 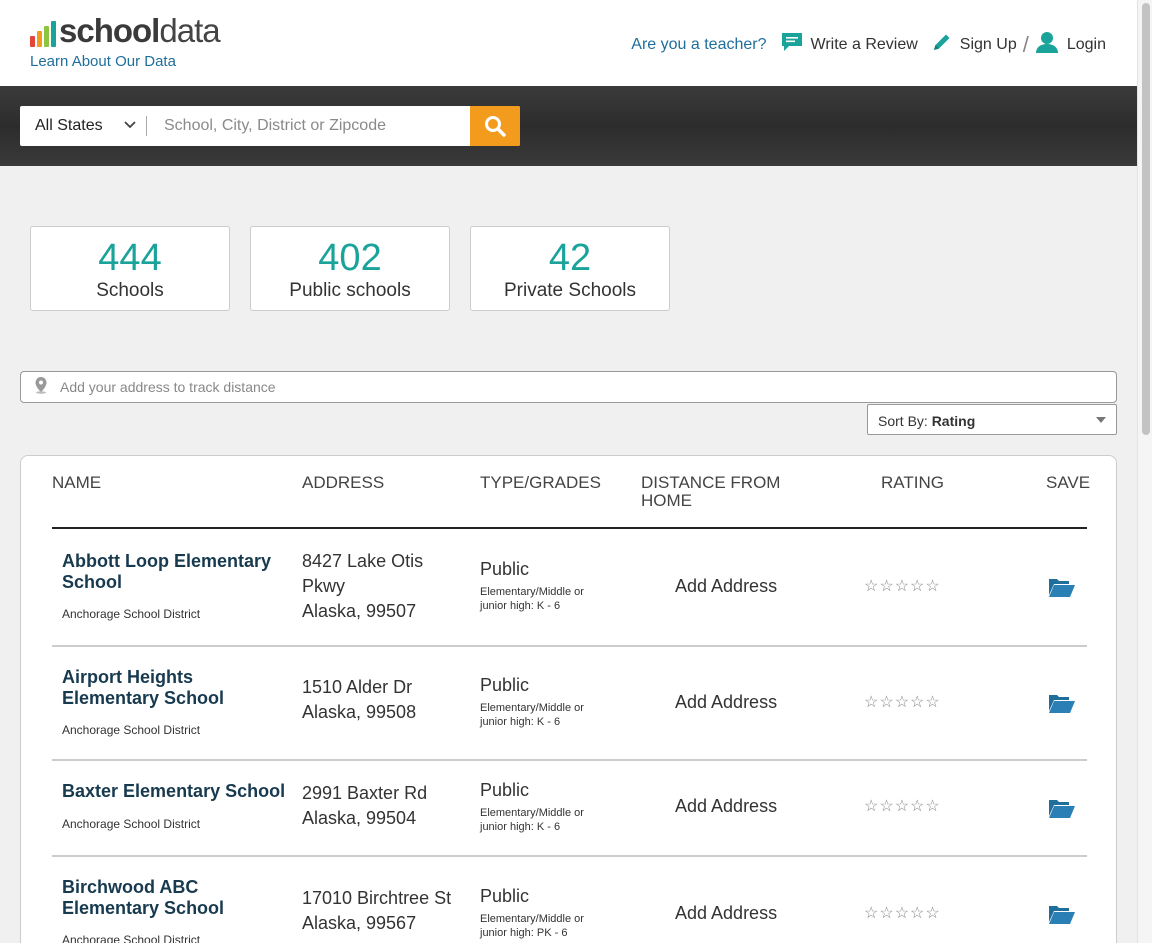 I want to click on state-select: All States, so click(x=83, y=126).